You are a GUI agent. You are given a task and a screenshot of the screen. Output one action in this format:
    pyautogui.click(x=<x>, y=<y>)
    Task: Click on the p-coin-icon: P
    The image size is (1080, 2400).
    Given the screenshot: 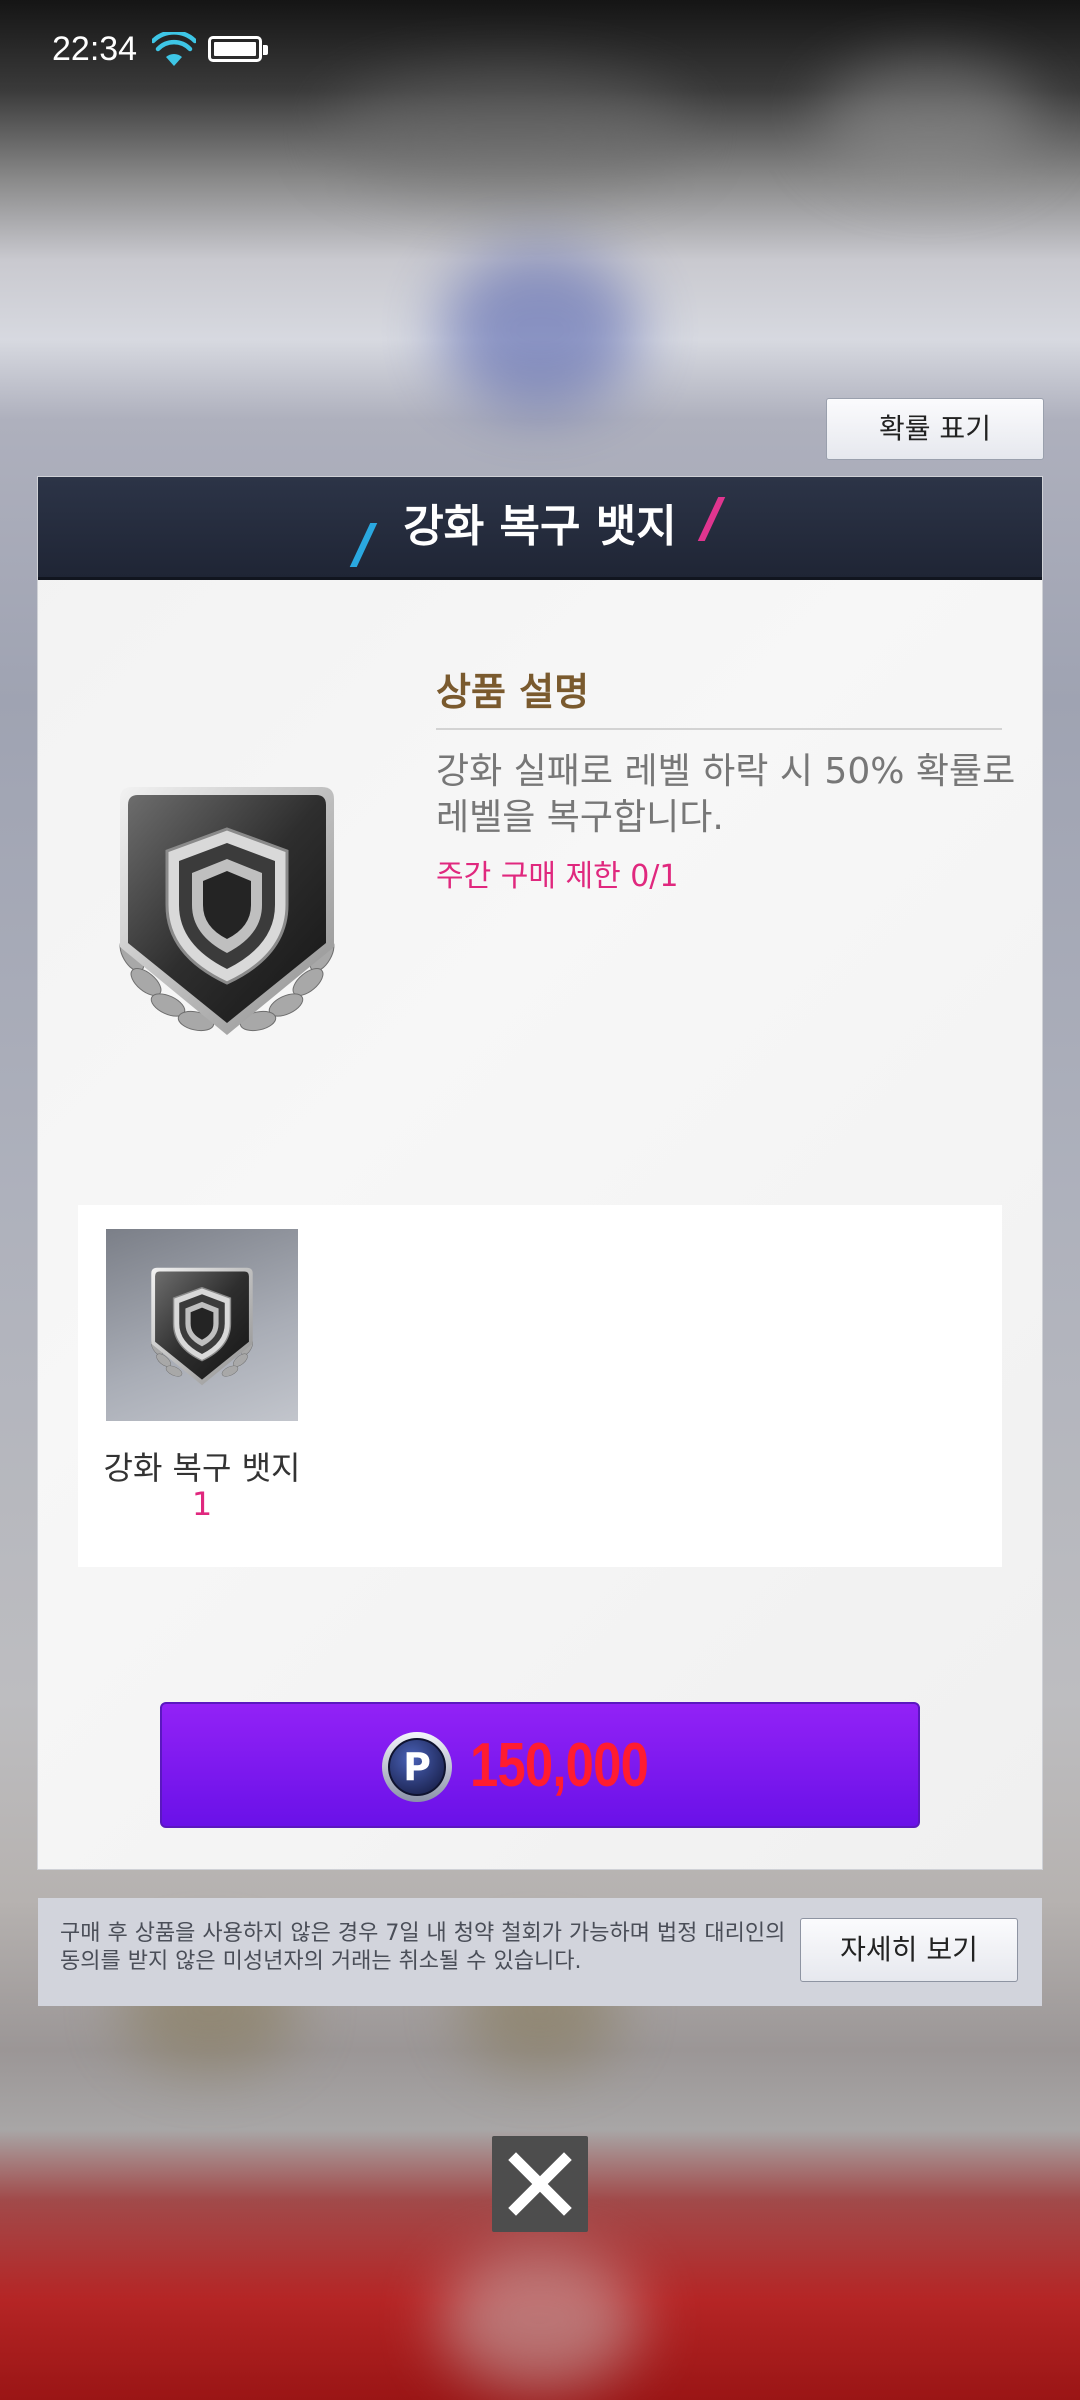 What is the action you would take?
    pyautogui.click(x=417, y=1767)
    